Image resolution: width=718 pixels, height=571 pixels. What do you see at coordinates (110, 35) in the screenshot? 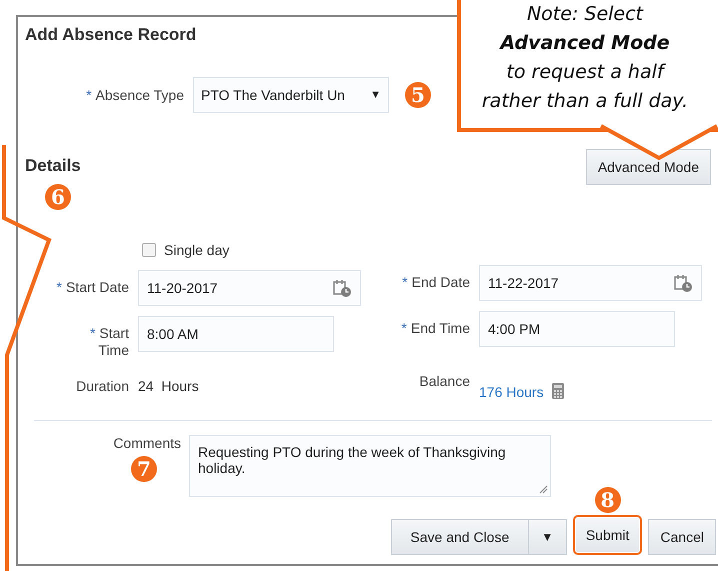
I see `dialog-title: Add Absence Record` at bounding box center [110, 35].